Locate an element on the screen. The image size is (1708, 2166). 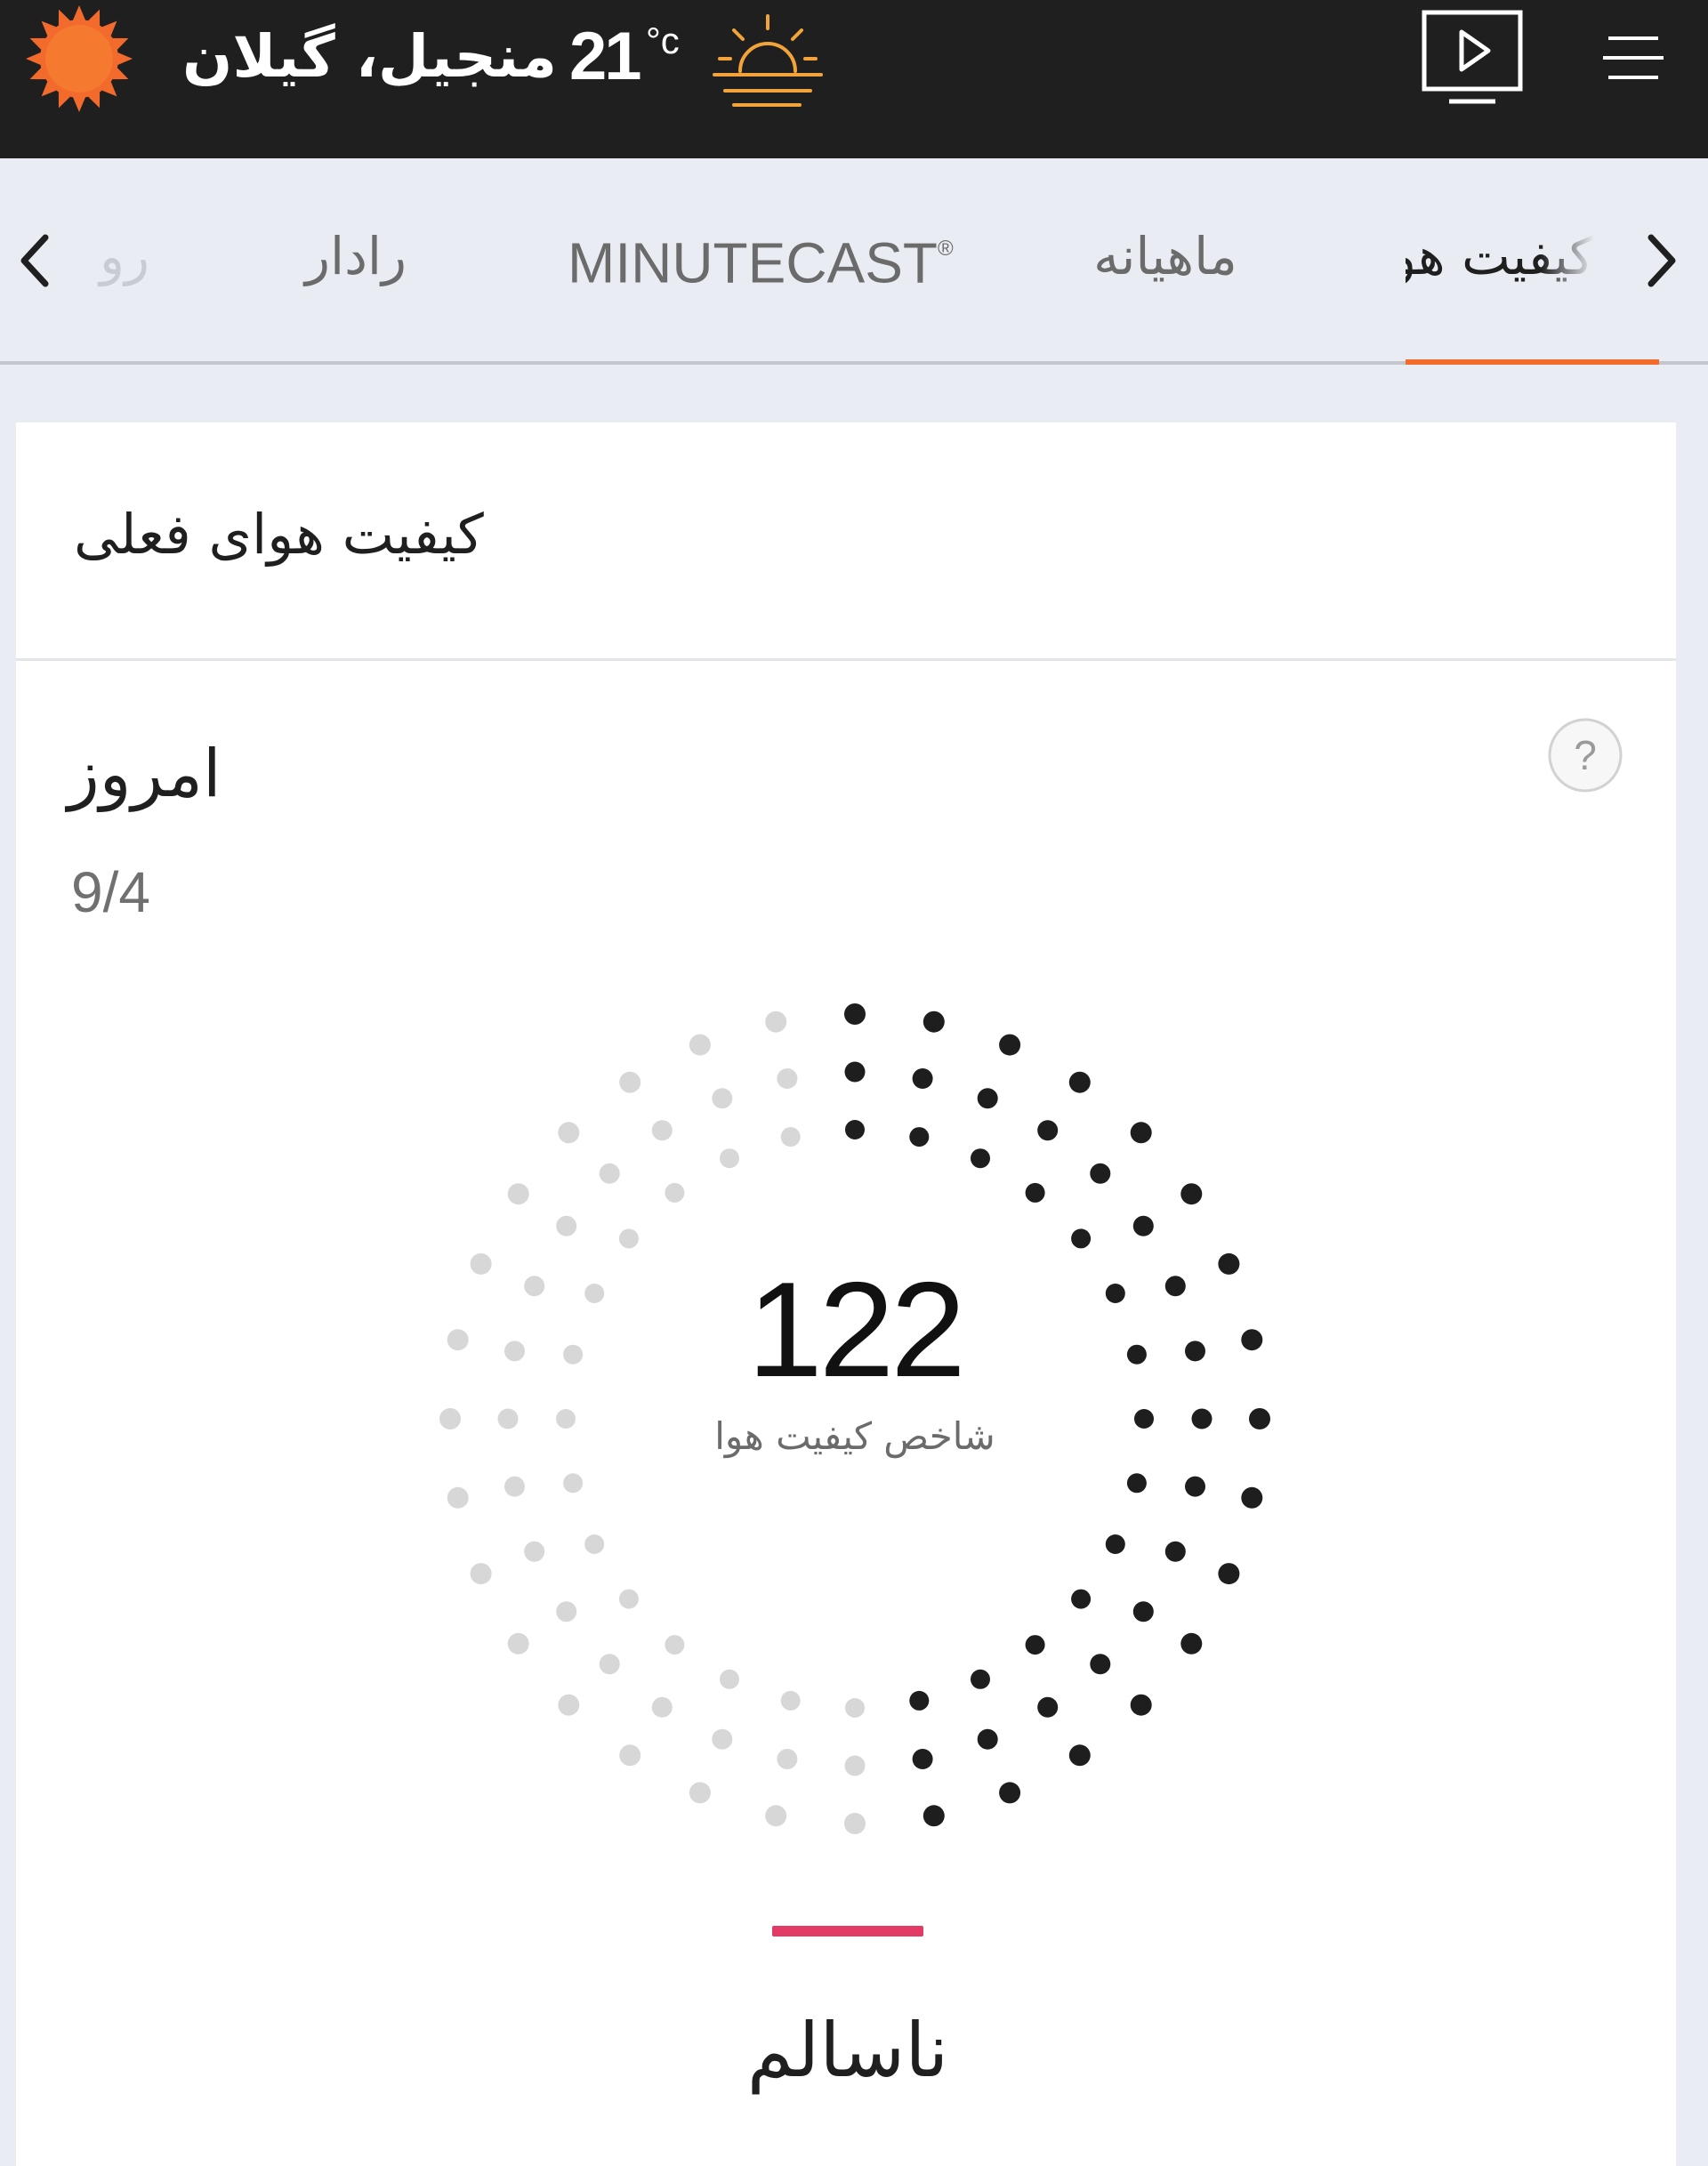
hamburger-menu-icon is located at coordinates (1633, 57).